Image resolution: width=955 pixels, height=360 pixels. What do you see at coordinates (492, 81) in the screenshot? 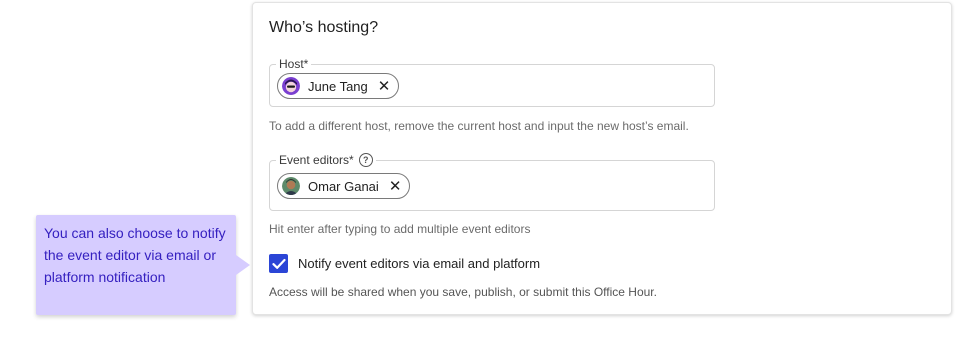
I see `host-field: Host* June Tang ✕` at bounding box center [492, 81].